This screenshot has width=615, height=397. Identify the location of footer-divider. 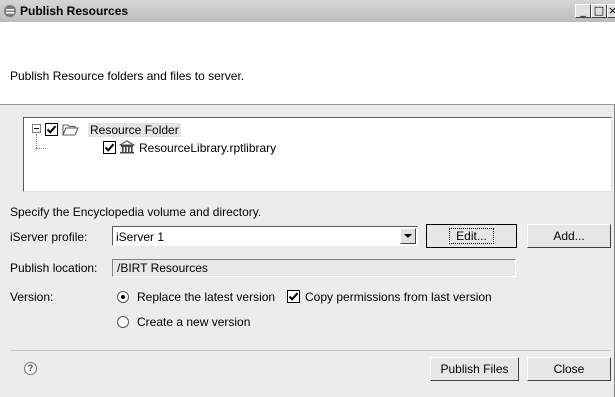
(310, 350).